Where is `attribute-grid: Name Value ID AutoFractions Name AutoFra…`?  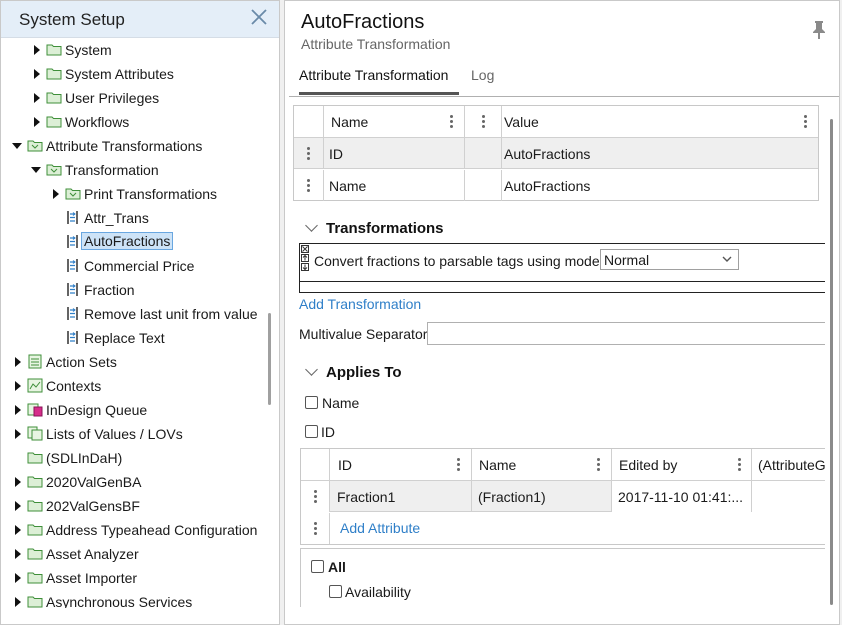 attribute-grid: Name Value ID AutoFractions Name AutoFra… is located at coordinates (556, 153).